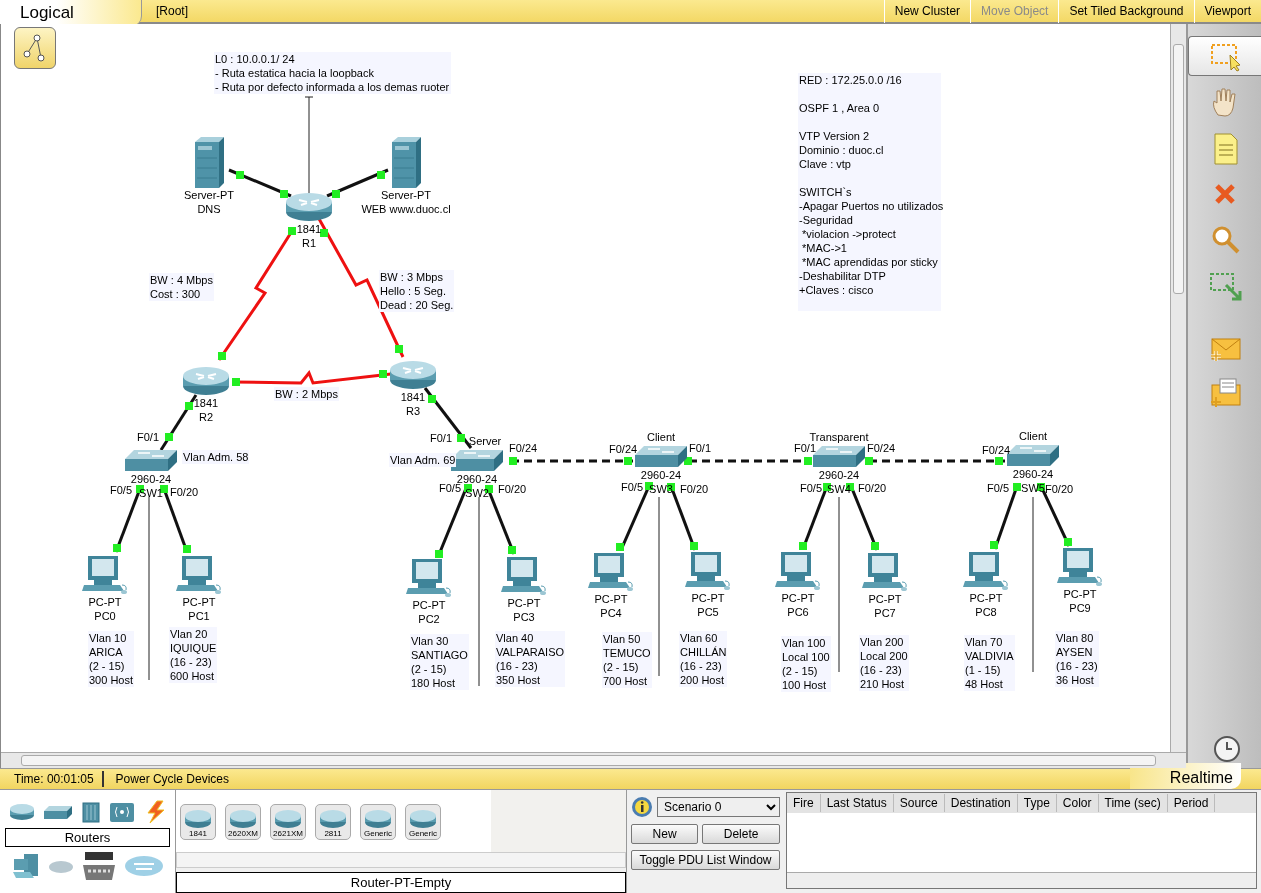 Image resolution: width=1261 pixels, height=893 pixels. What do you see at coordinates (804, 803) in the screenshot?
I see `column-header: Fire` at bounding box center [804, 803].